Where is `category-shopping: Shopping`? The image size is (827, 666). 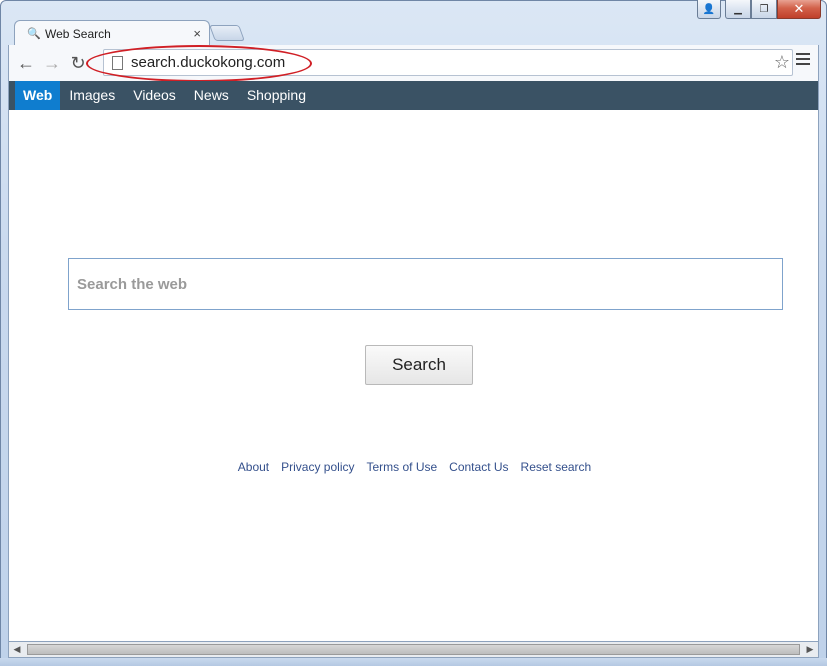
category-shopping: Shopping is located at coordinates (276, 95).